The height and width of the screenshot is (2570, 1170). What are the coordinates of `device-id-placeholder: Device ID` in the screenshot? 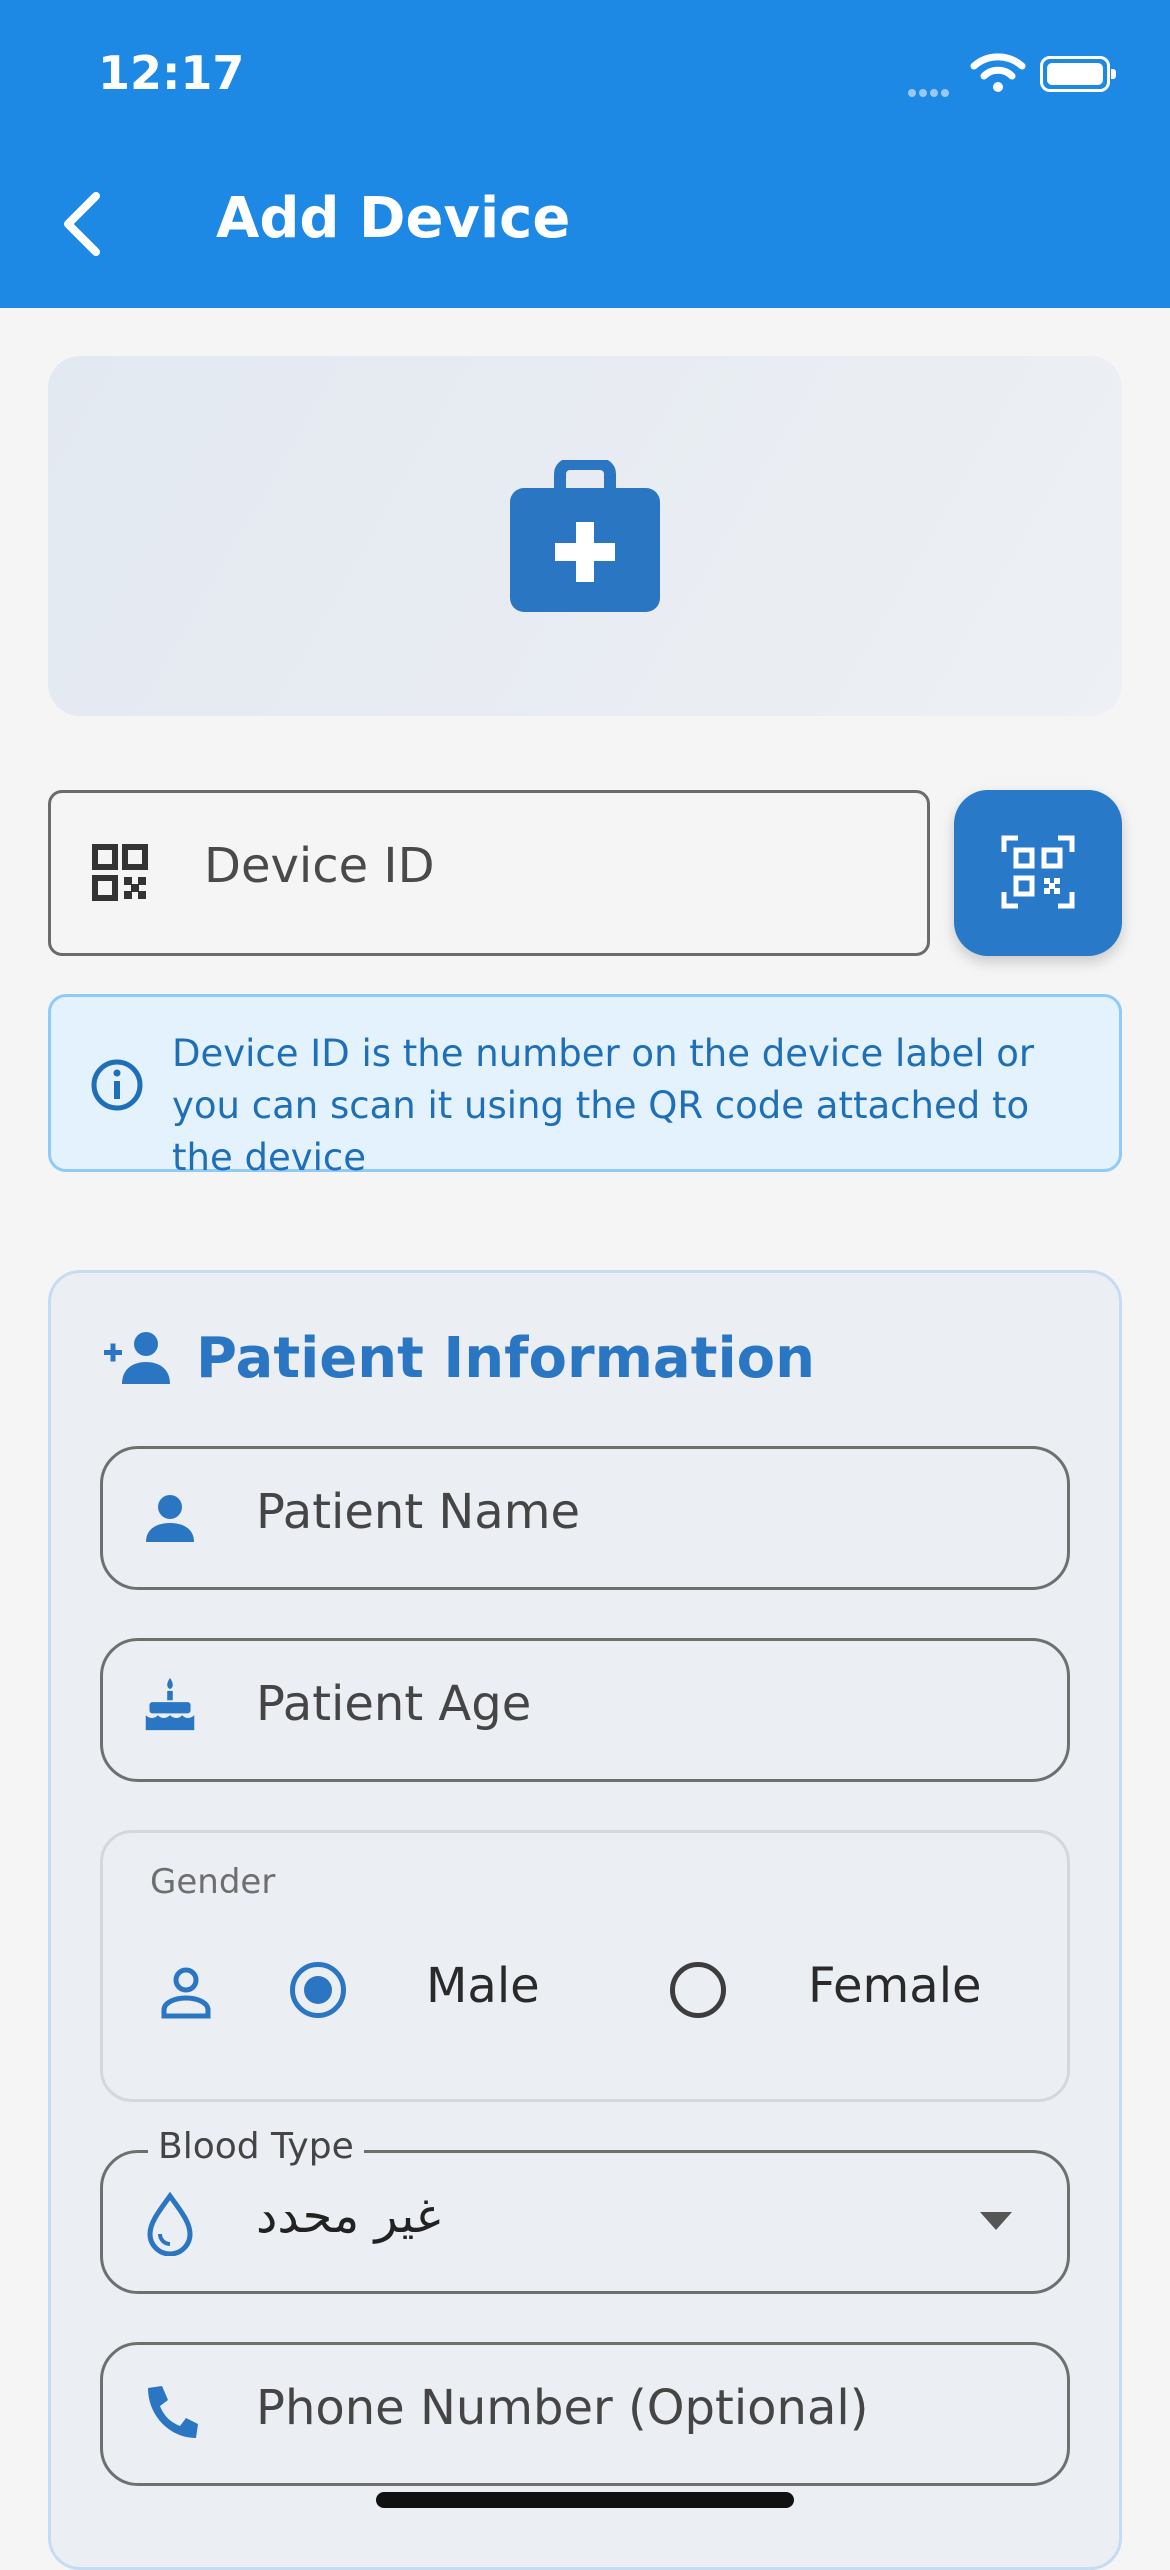 It's located at (319, 866).